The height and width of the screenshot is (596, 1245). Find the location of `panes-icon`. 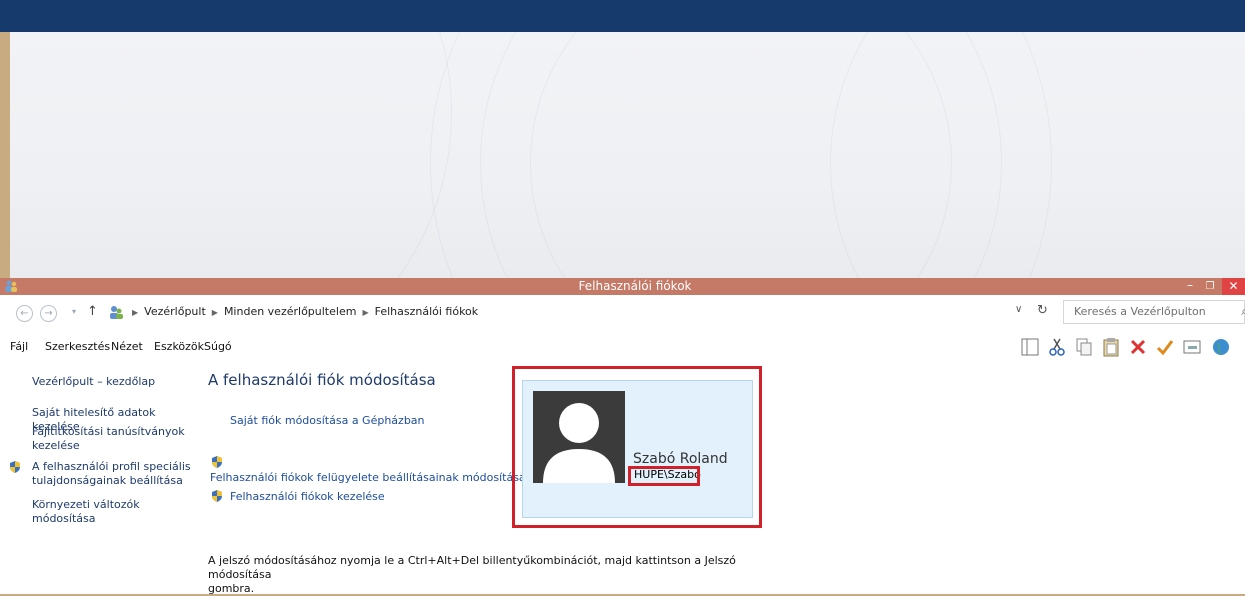

panes-icon is located at coordinates (1030, 347).